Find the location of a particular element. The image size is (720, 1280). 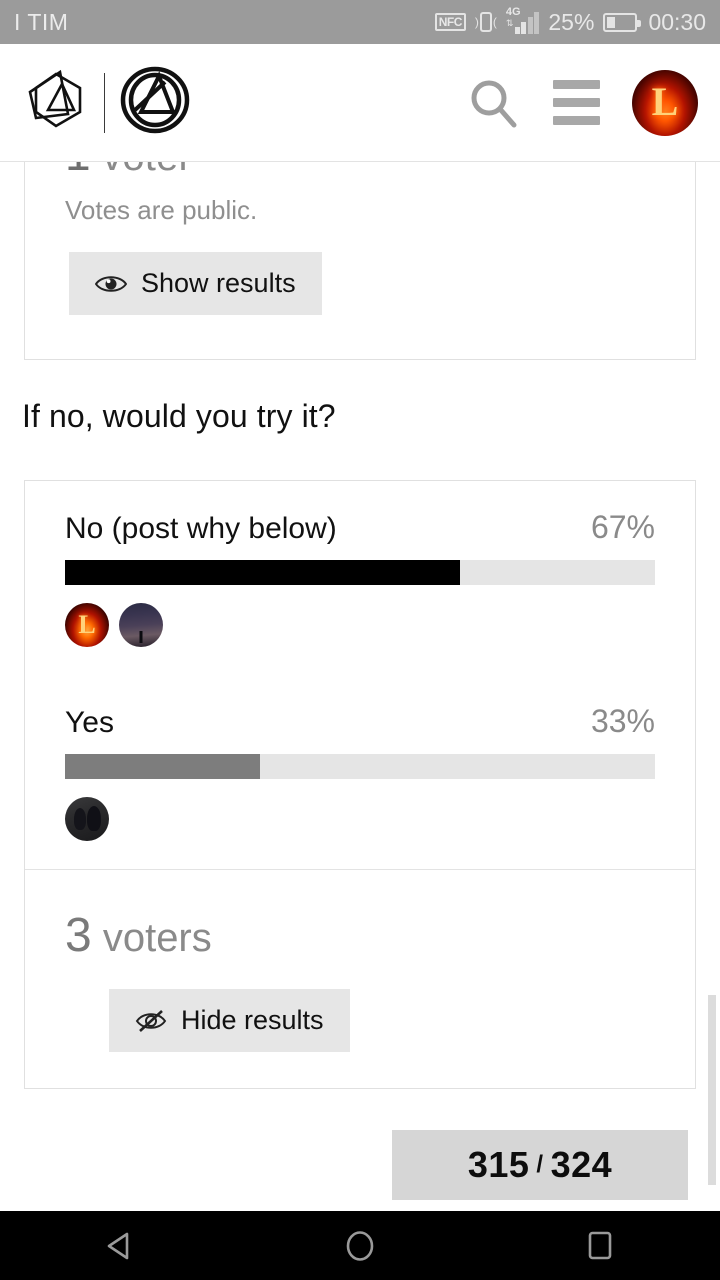

site-logo is located at coordinates (106, 102).